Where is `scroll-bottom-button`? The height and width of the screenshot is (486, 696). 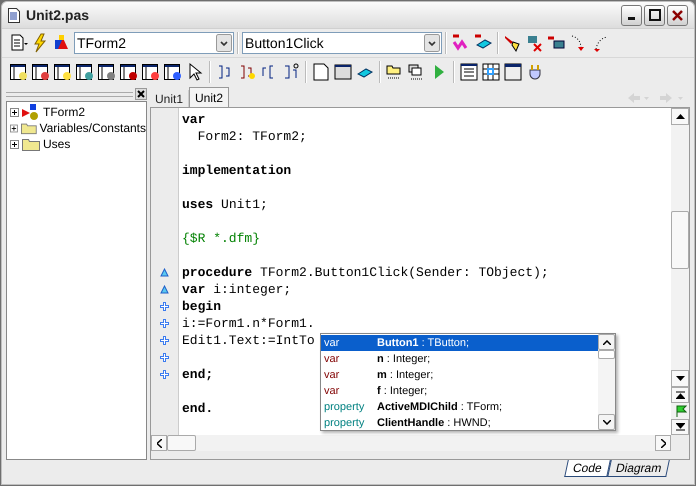
scroll-bottom-button is located at coordinates (680, 427).